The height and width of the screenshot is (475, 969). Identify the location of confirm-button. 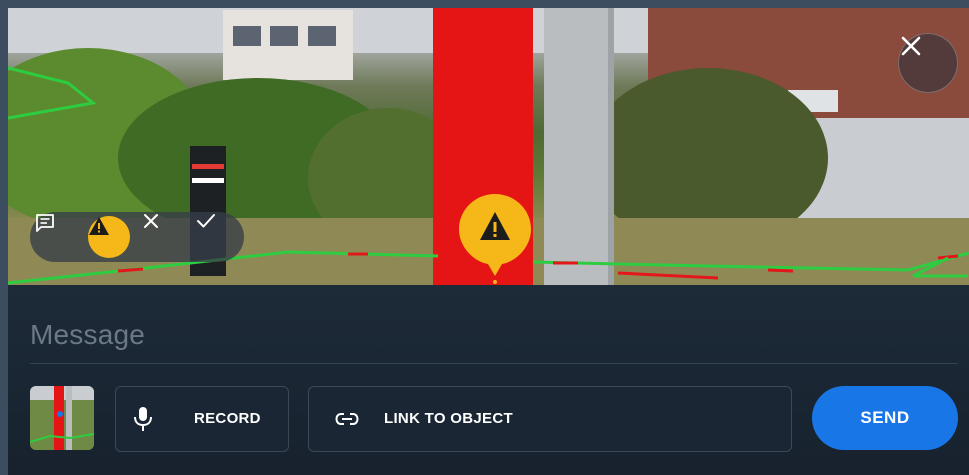
(218, 237).